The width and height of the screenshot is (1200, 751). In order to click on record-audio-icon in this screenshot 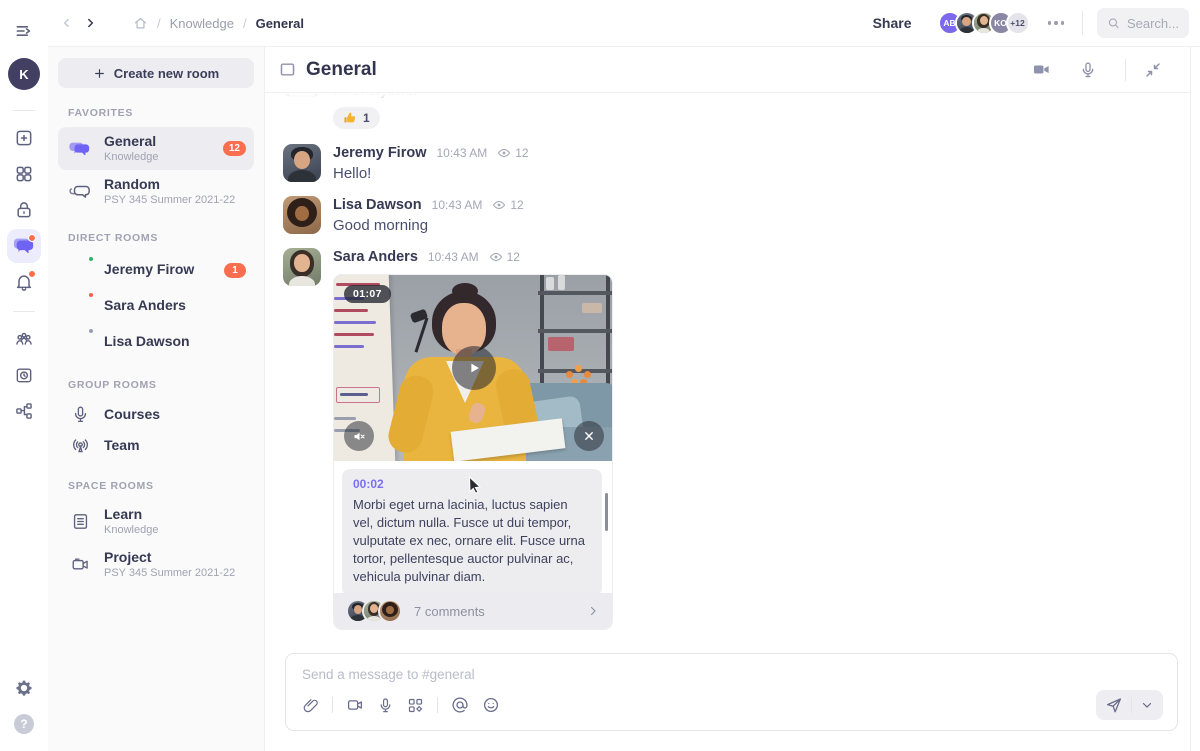, I will do `click(385, 705)`.